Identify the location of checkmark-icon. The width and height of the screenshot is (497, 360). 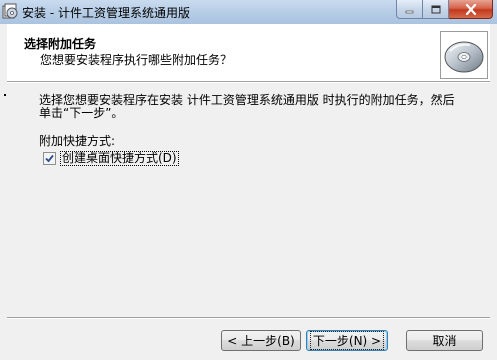
(49, 158).